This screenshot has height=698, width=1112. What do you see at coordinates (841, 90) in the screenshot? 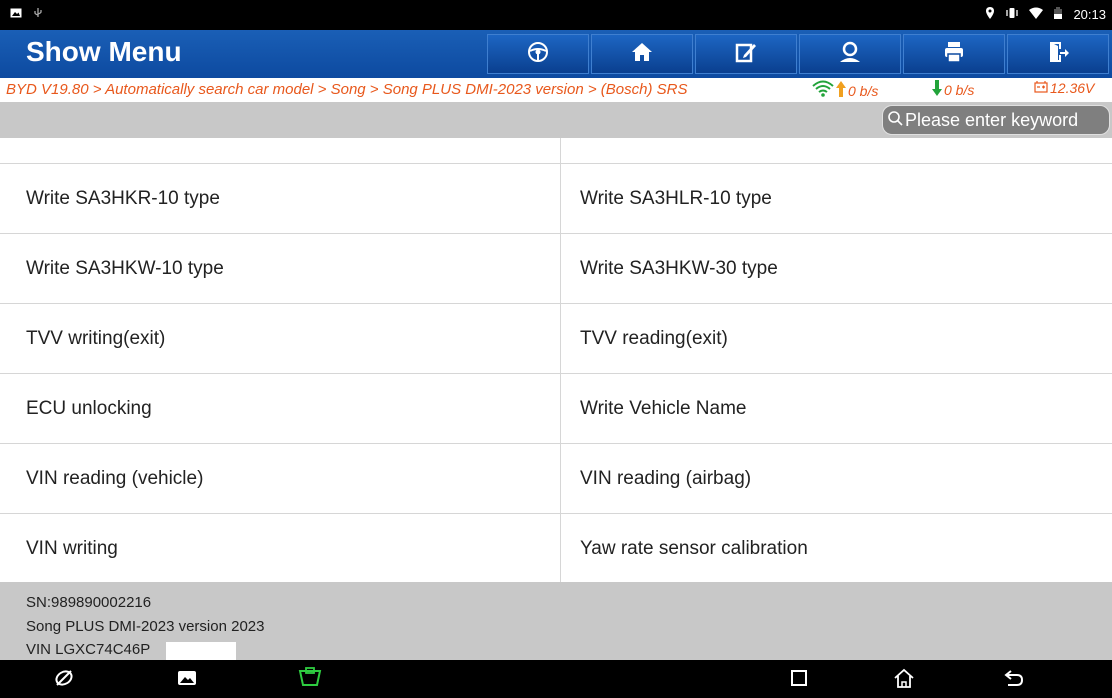
I see `upload-arrow-icon` at bounding box center [841, 90].